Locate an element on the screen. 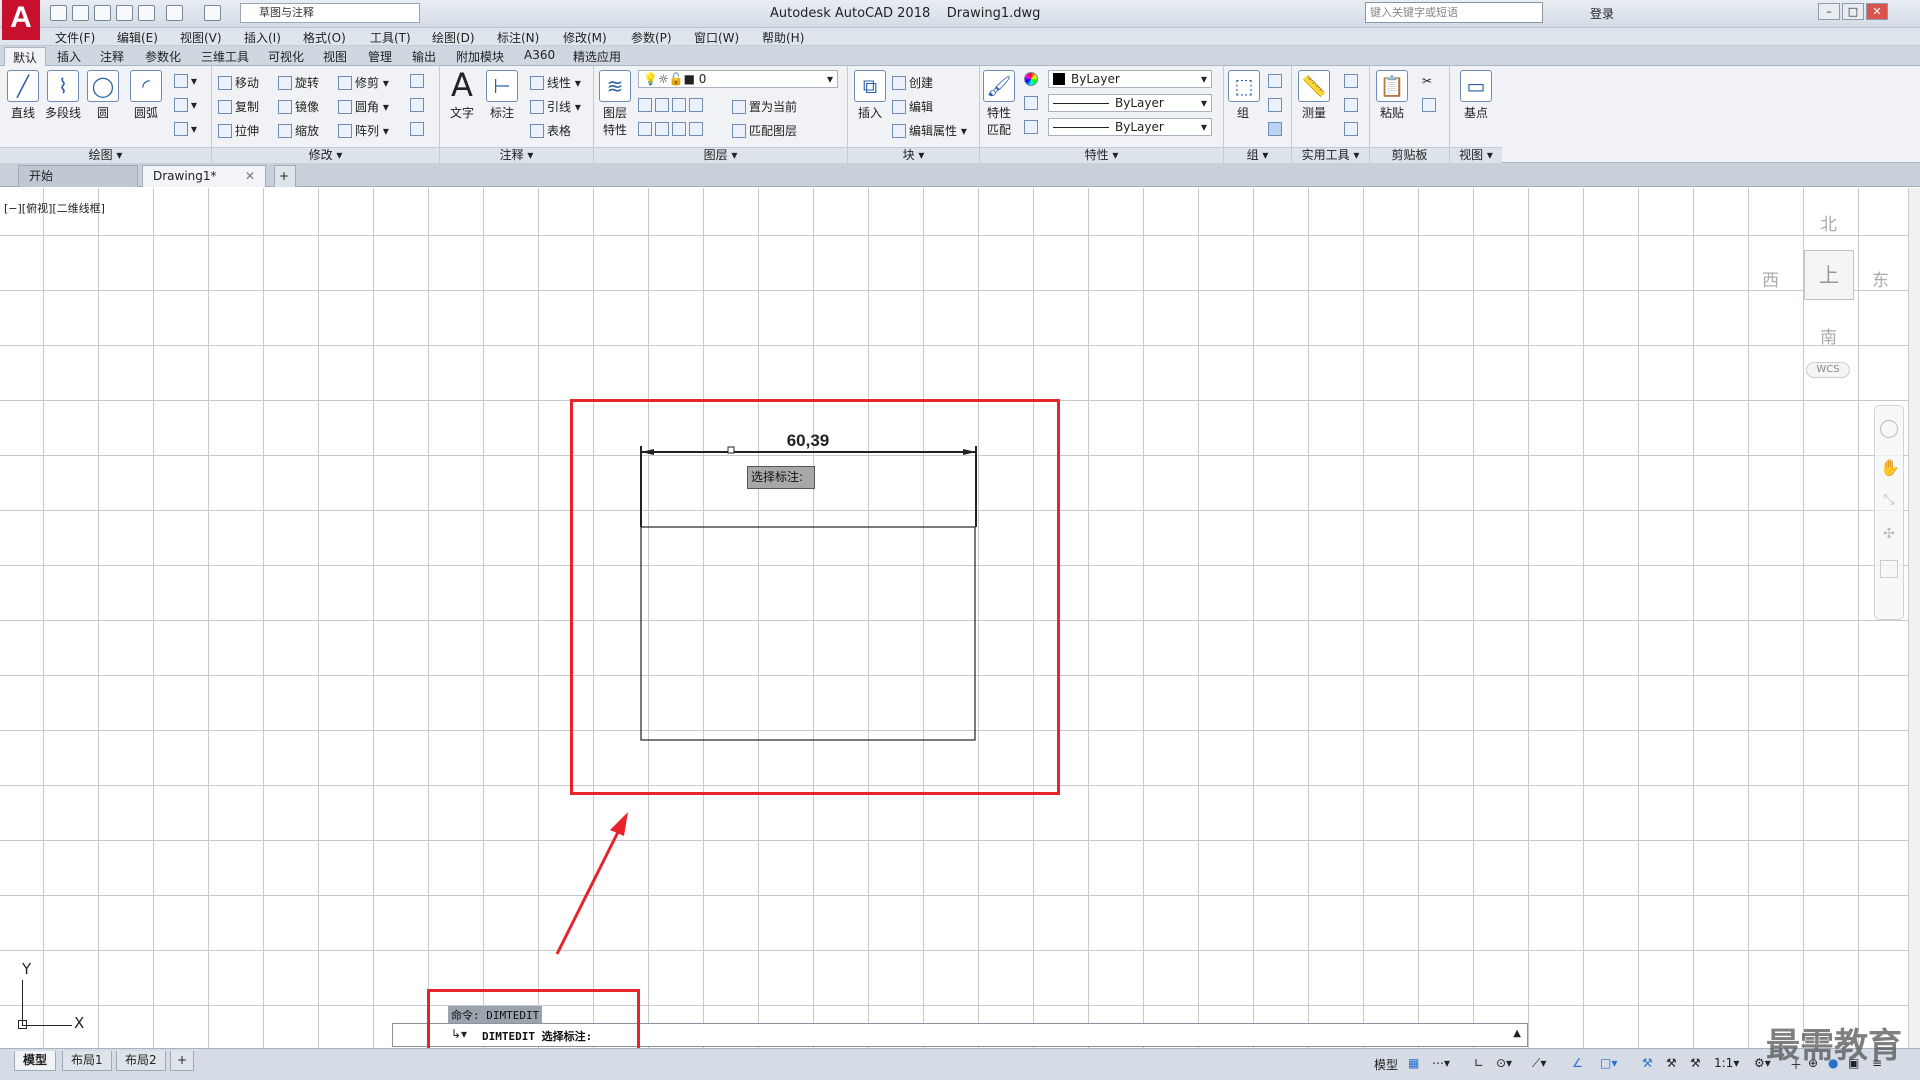 This screenshot has width=1920, height=1080. layout-tab-model: 模型 is located at coordinates (35, 1061).